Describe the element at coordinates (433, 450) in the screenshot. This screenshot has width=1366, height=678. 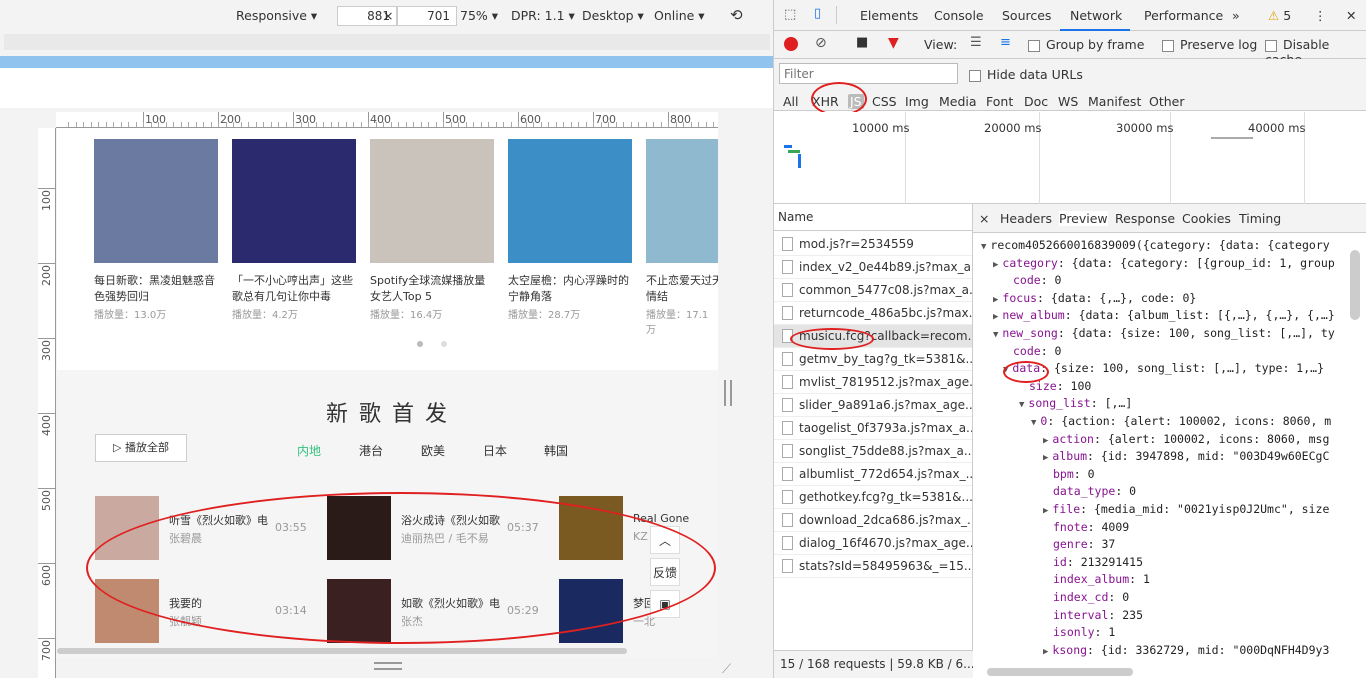
I see `tab-western: 欧美` at that location.